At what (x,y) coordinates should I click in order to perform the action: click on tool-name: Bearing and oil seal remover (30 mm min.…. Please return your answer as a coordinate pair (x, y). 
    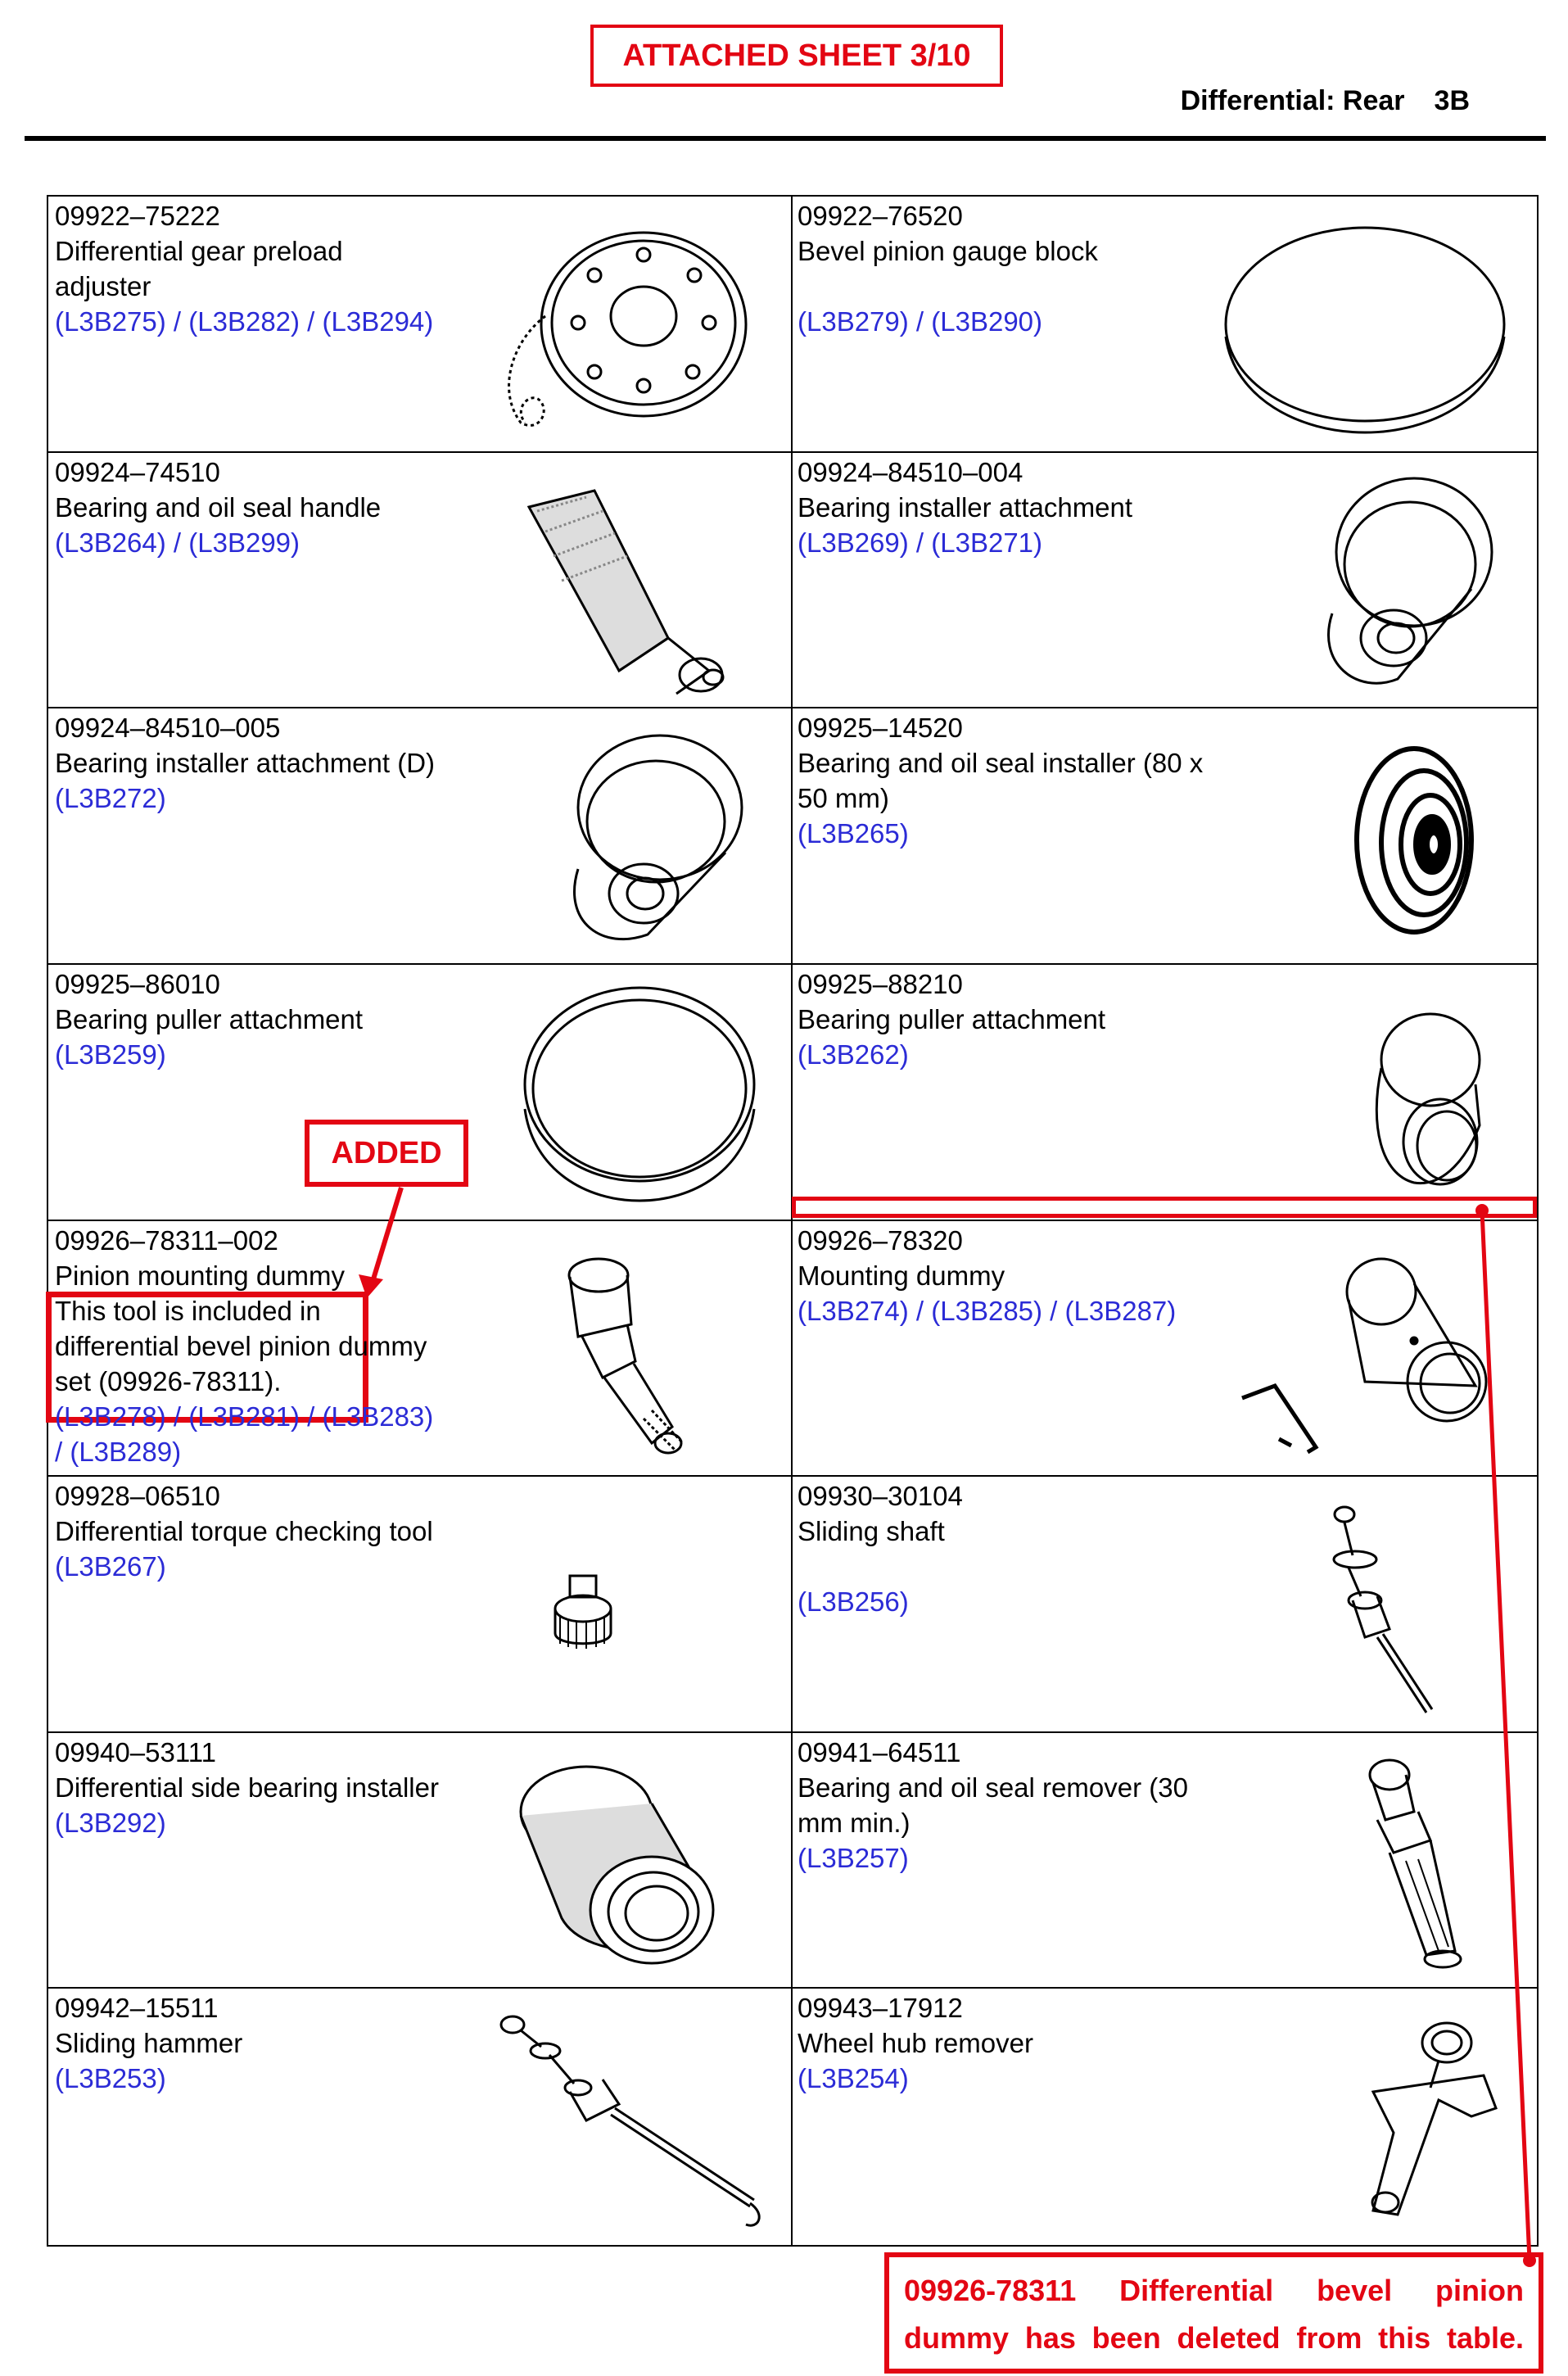
    Looking at the image, I should click on (993, 1805).